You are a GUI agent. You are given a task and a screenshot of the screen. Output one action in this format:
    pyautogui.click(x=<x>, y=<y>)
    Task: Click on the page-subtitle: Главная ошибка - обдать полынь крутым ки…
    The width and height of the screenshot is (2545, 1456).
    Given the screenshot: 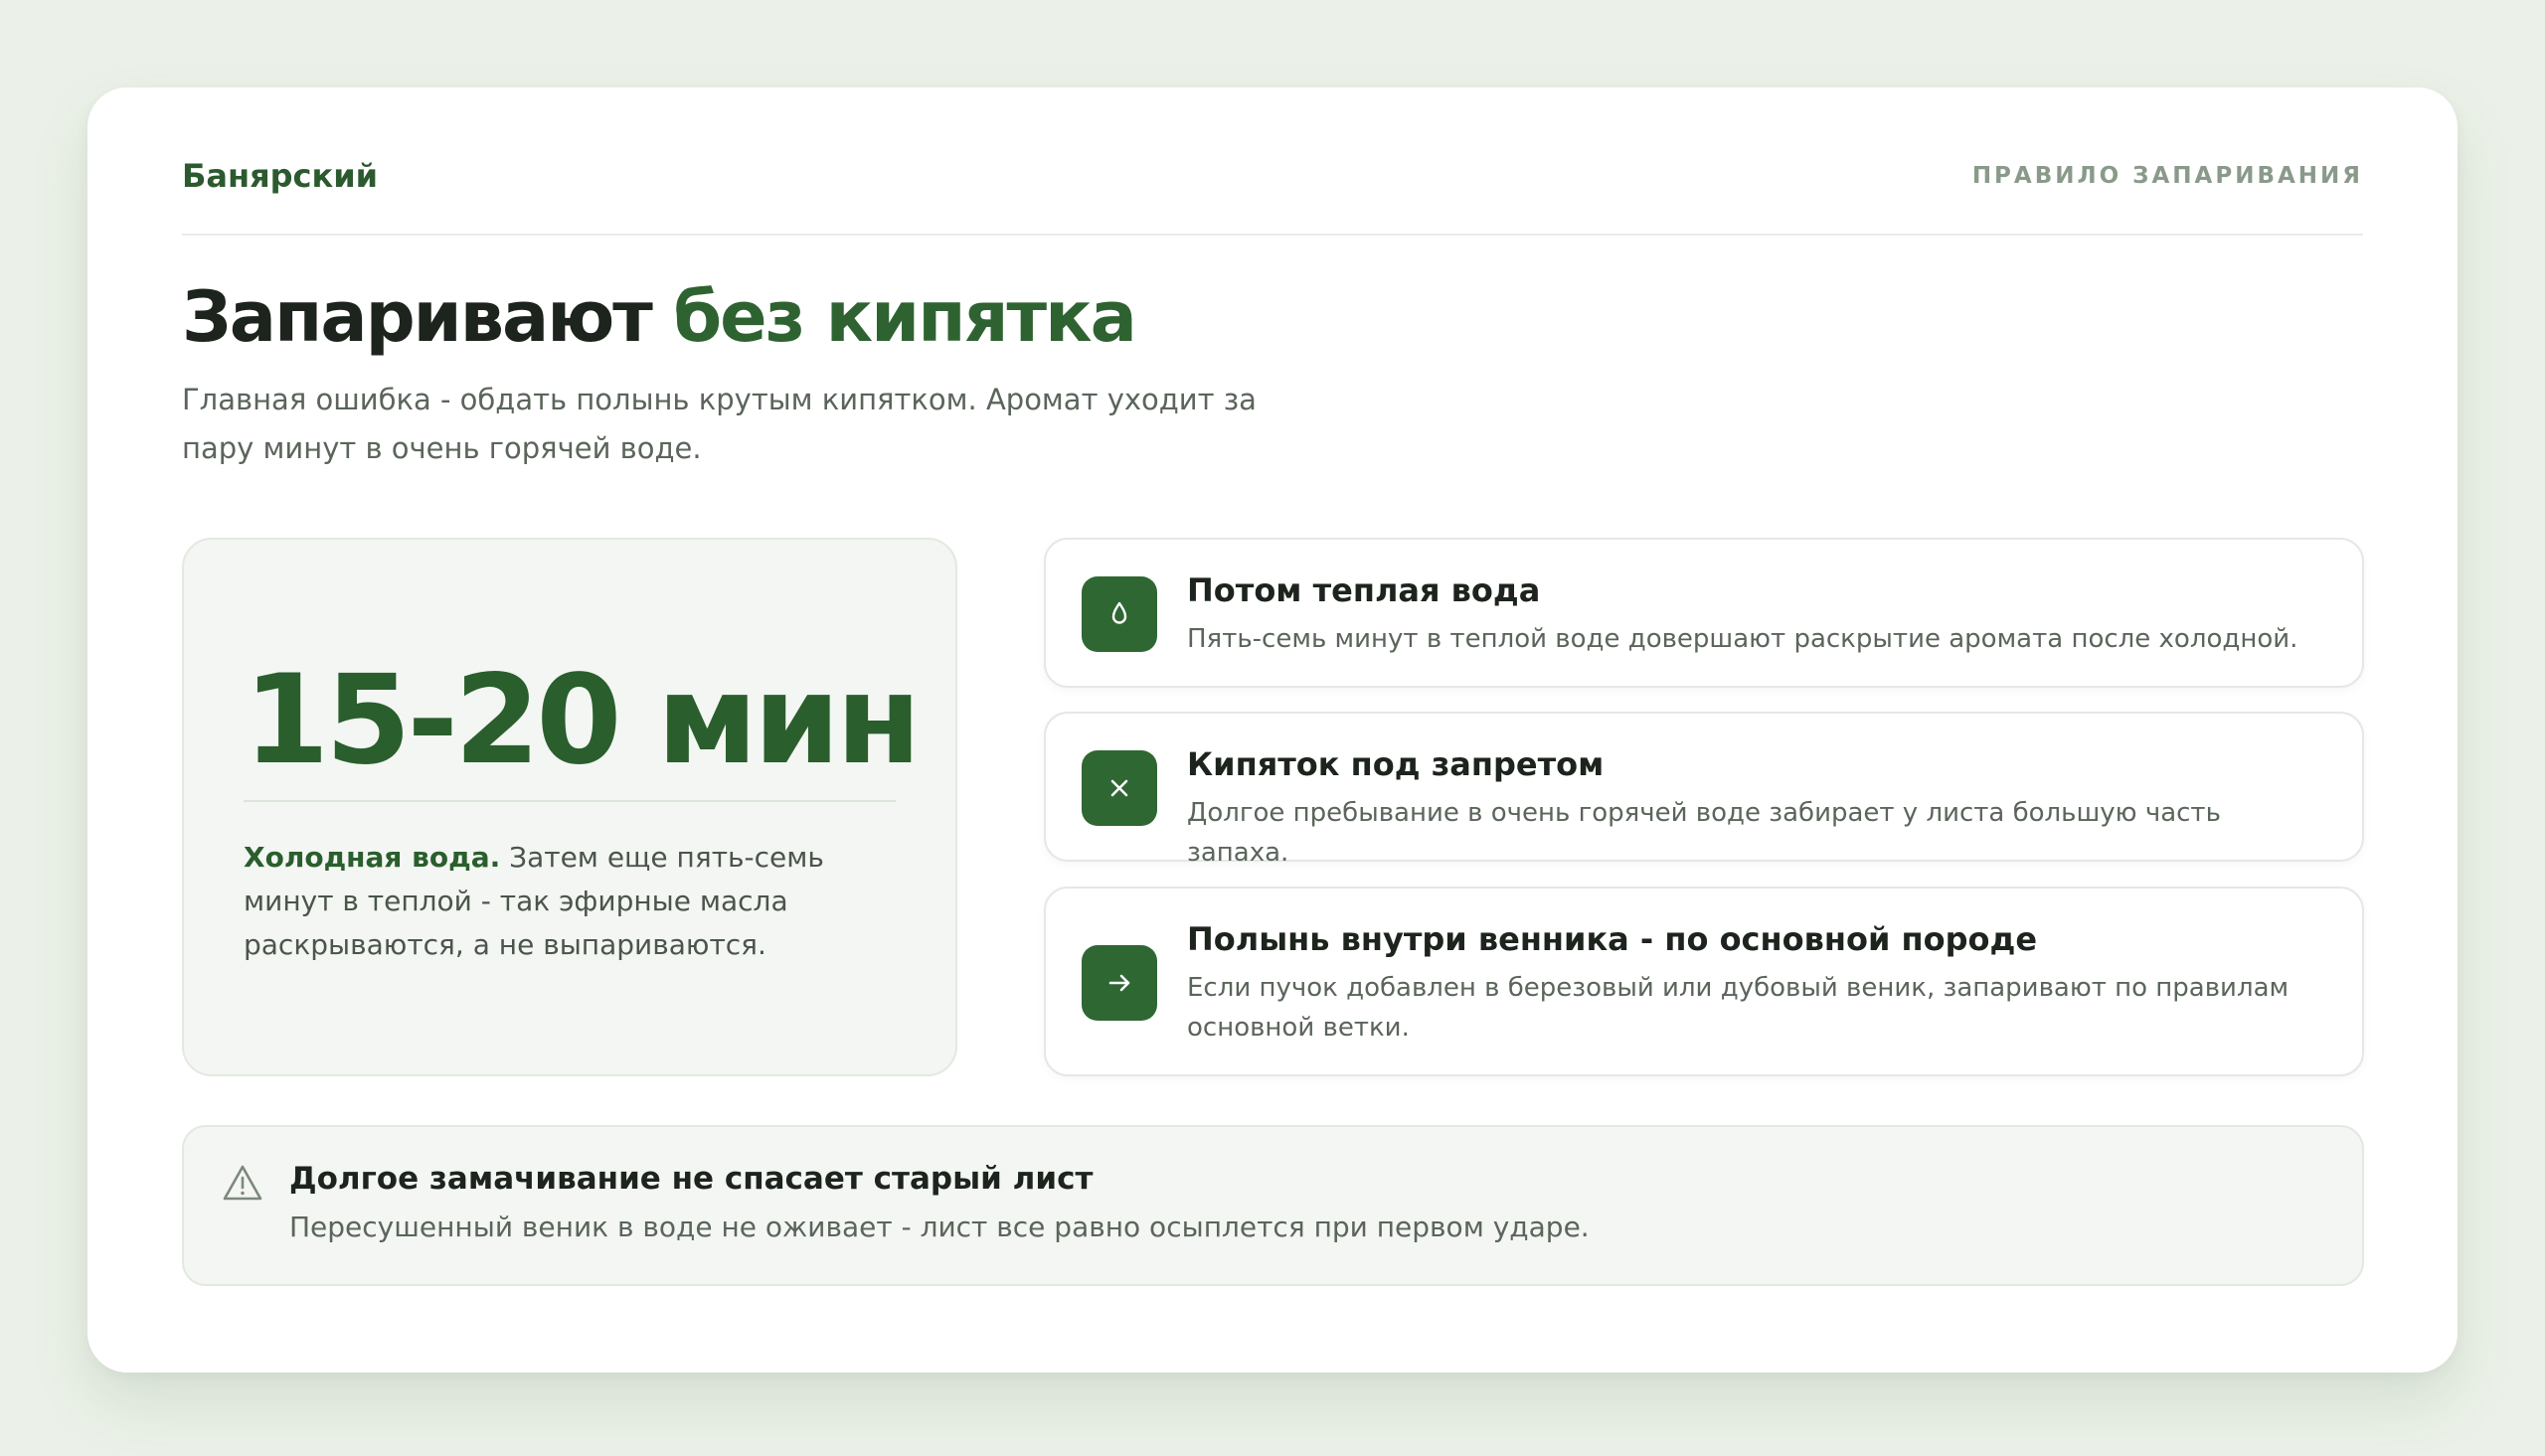 What is the action you would take?
    pyautogui.click(x=719, y=424)
    